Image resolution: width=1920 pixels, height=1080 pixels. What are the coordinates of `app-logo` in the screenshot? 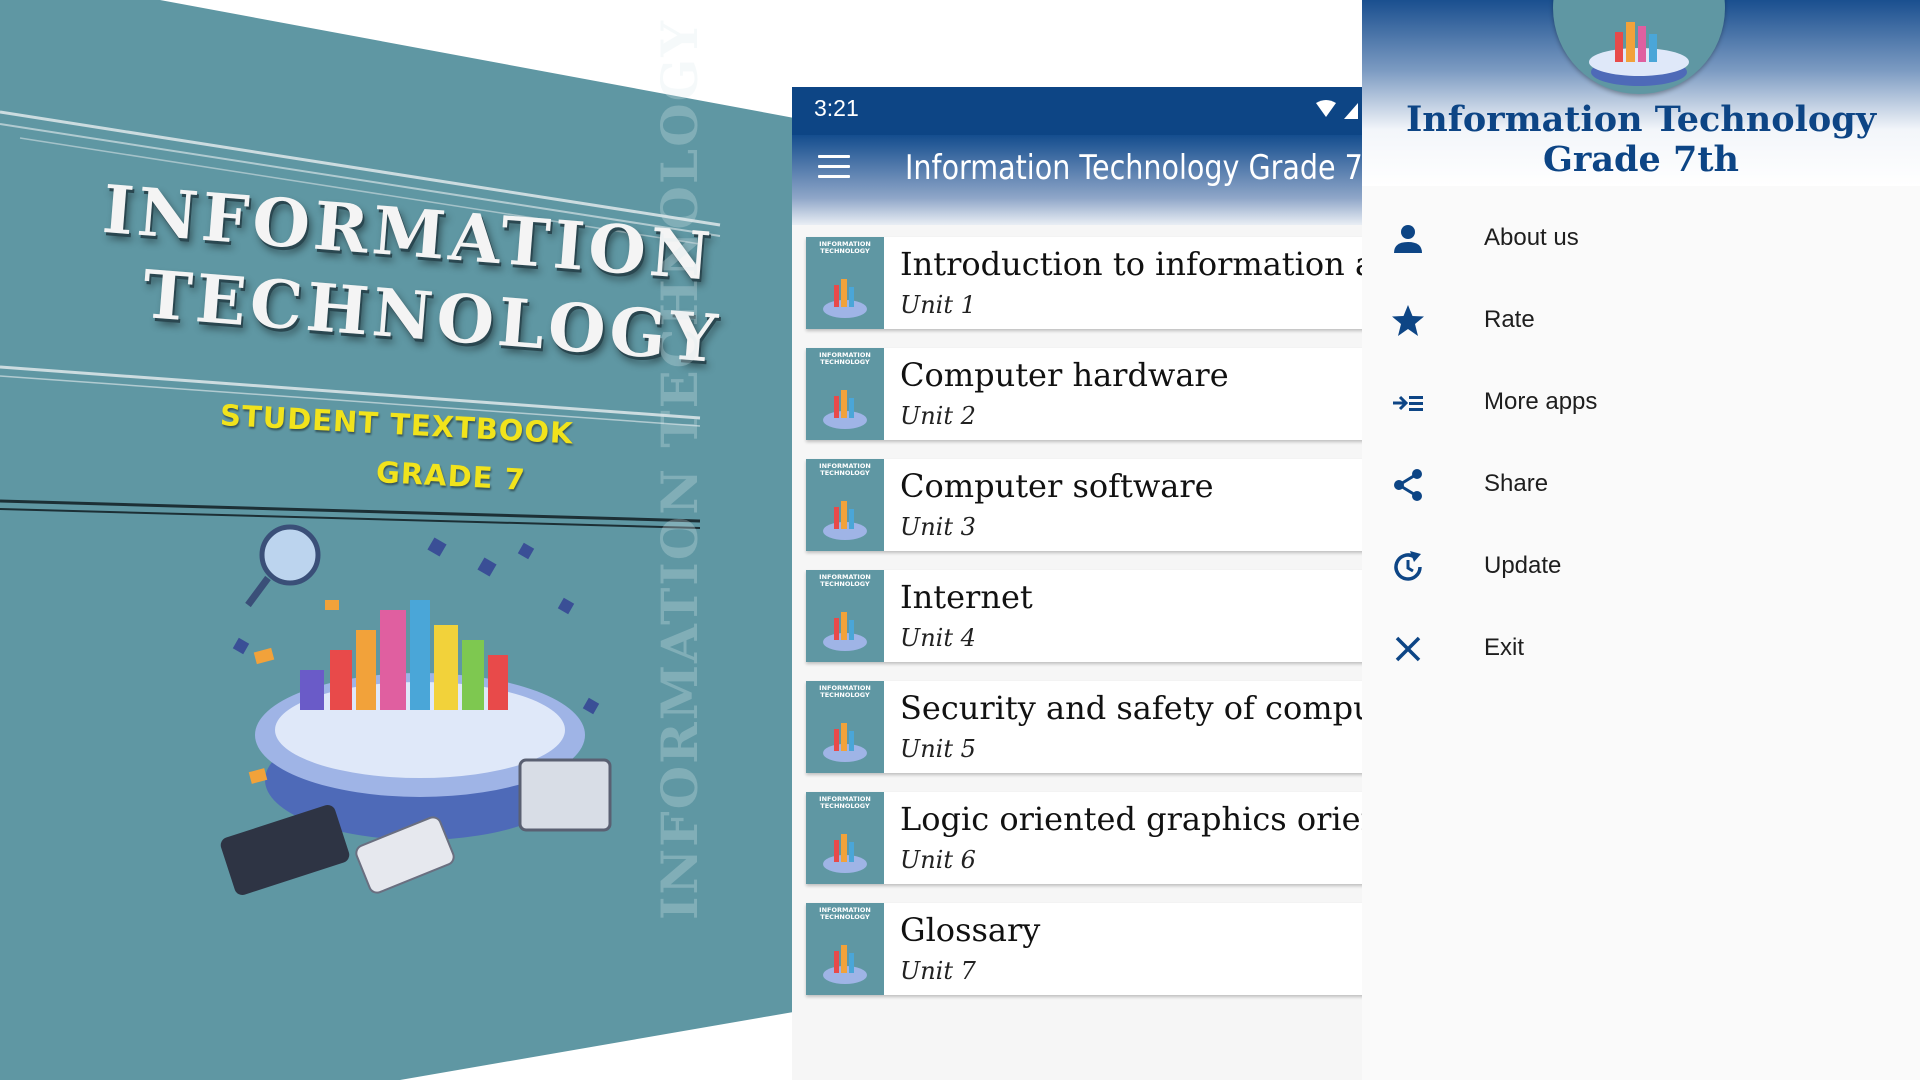 It's located at (1639, 47).